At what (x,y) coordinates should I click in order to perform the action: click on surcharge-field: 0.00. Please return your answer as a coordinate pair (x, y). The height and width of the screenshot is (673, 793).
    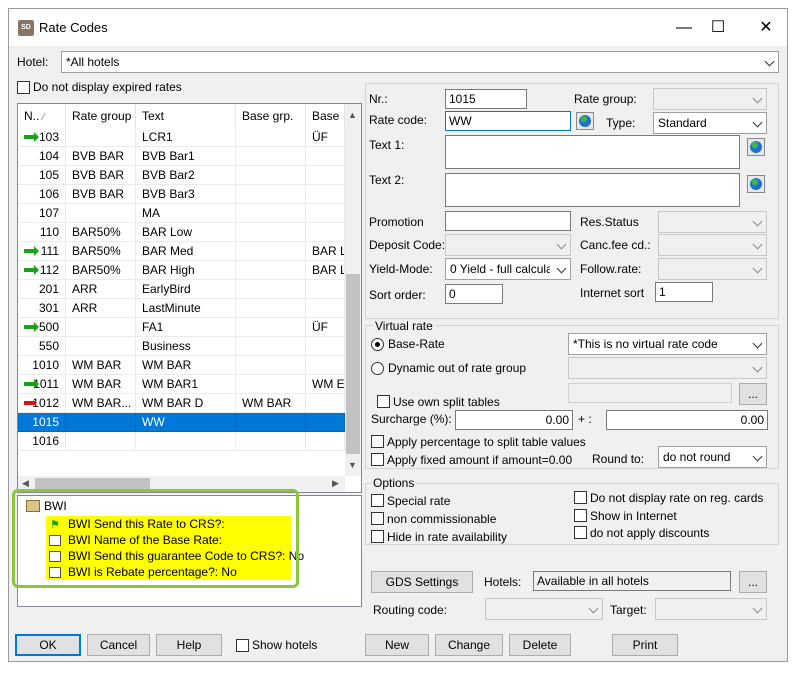
    Looking at the image, I should click on (514, 420).